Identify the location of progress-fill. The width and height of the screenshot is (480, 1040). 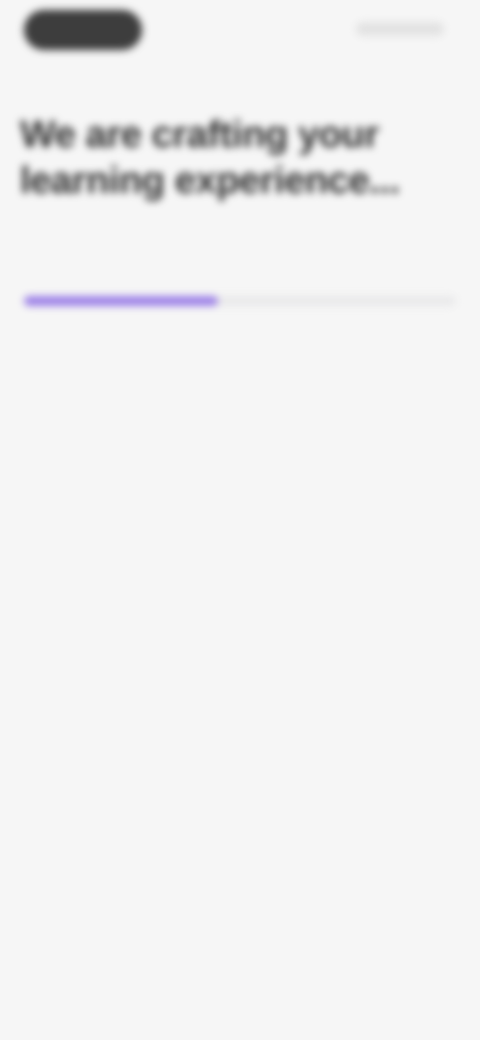
(121, 301).